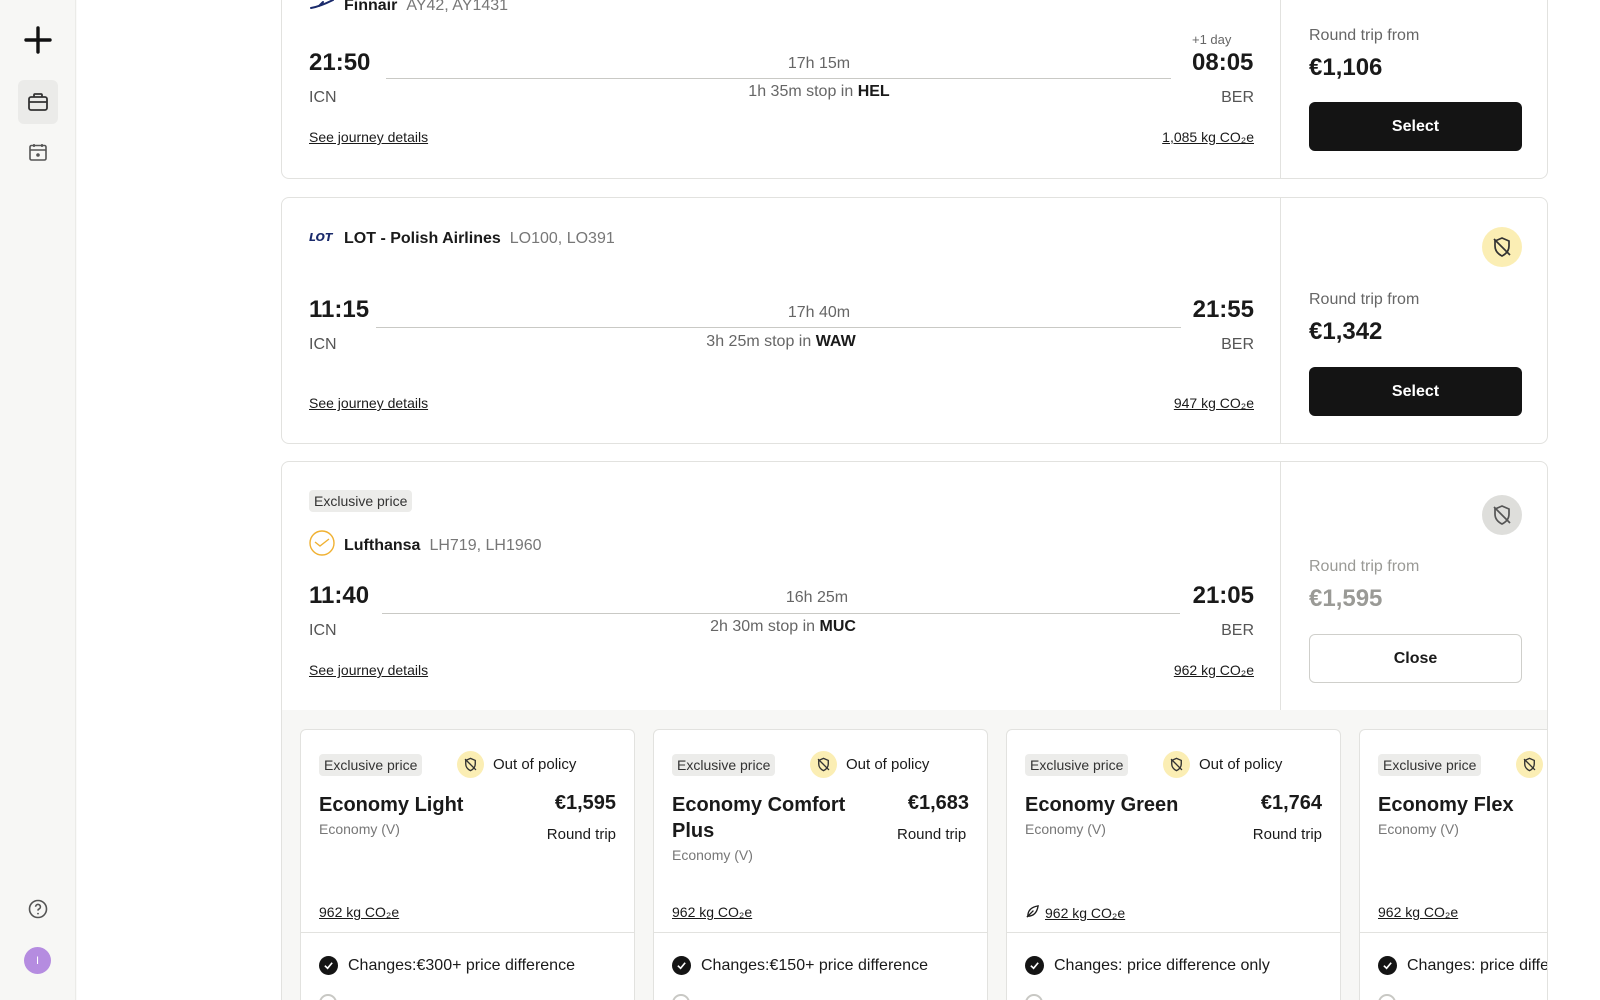  I want to click on lot-logo-icon: LOT, so click(322, 238).